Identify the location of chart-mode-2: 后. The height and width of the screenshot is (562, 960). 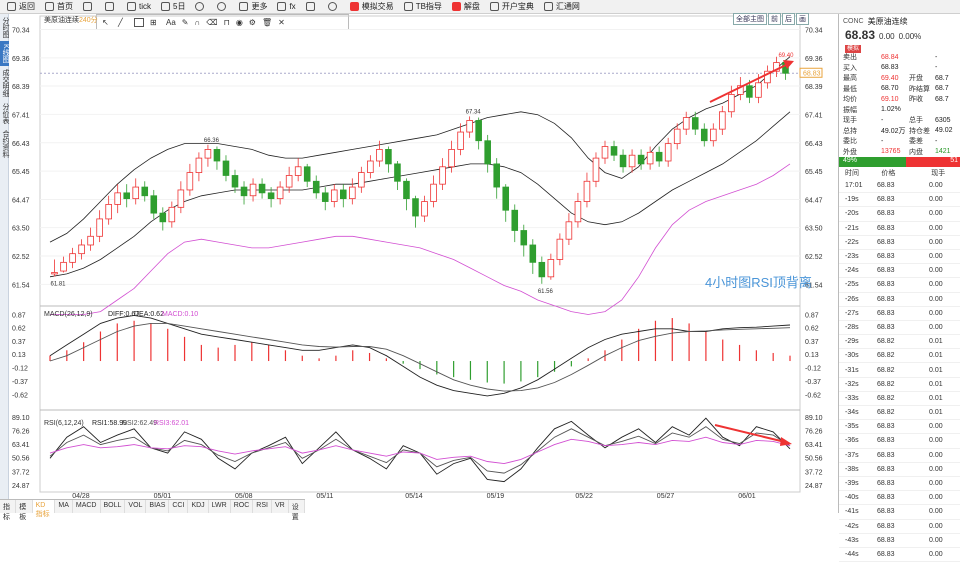
(788, 19).